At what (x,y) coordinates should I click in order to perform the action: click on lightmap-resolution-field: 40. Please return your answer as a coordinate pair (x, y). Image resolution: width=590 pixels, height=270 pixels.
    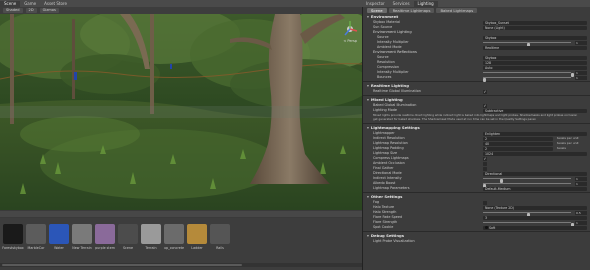
    Looking at the image, I should click on (518, 143).